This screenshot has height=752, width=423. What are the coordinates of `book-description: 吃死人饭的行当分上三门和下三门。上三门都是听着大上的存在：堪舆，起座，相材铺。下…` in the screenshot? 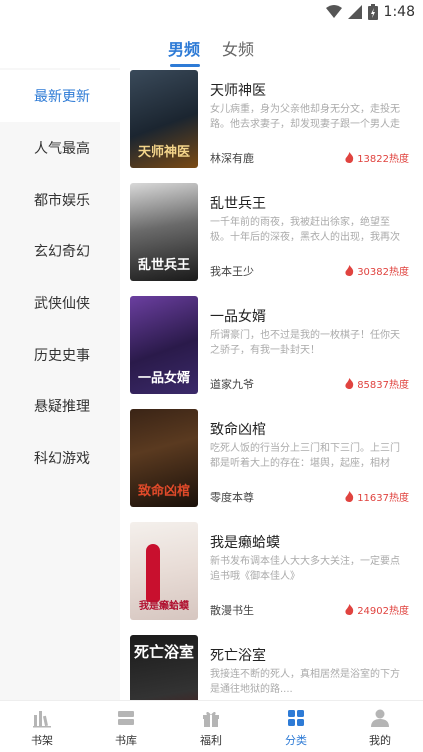 It's located at (305, 456).